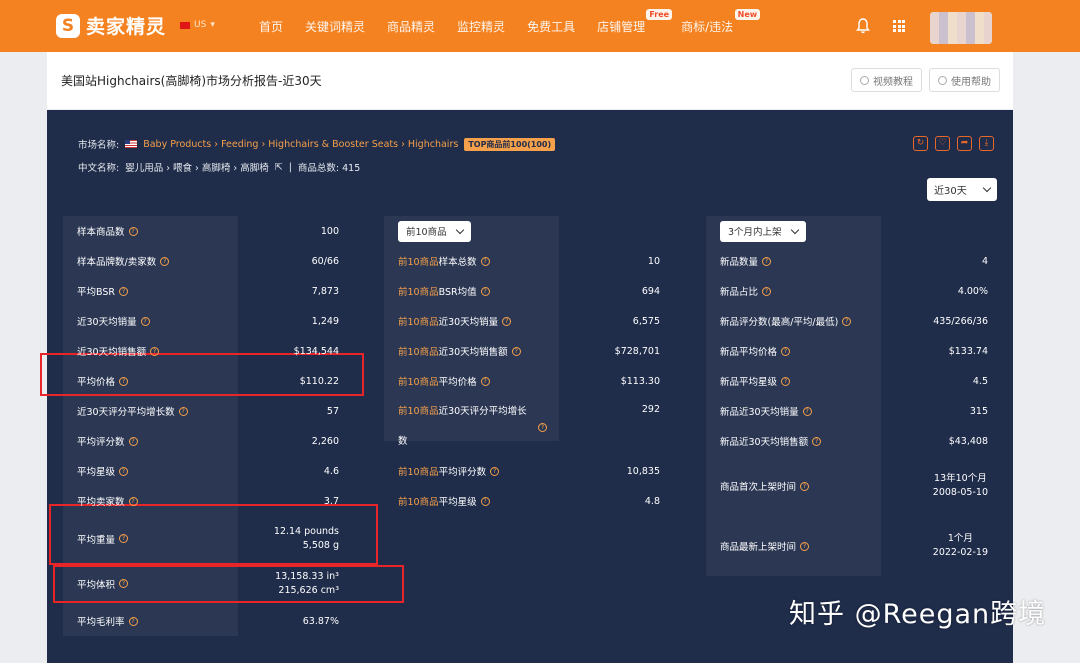  I want to click on top10-select: 前10商品, so click(434, 231).